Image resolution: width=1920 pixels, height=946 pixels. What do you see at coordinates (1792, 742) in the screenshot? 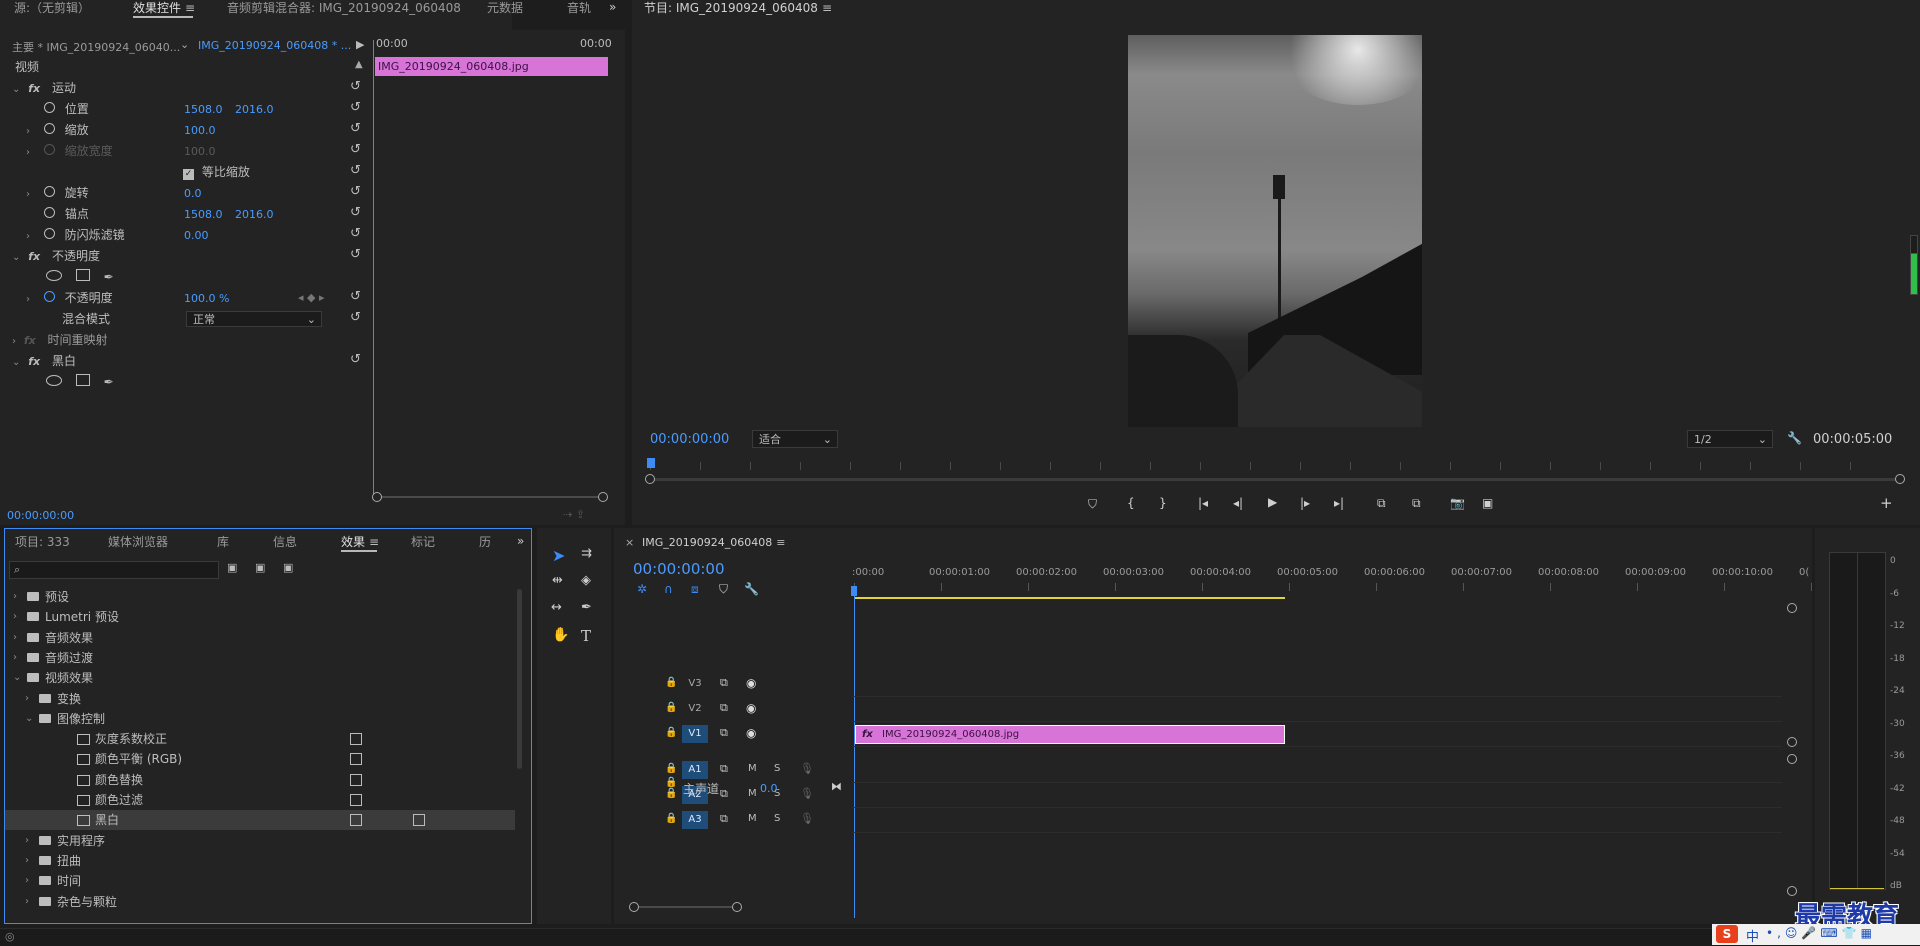
I see `timeline-v-scroll-mid` at bounding box center [1792, 742].